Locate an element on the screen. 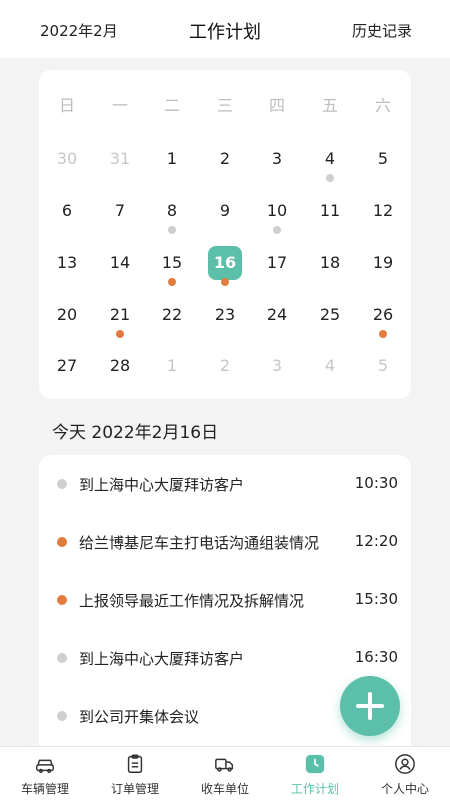  day-number: 21 is located at coordinates (120, 314).